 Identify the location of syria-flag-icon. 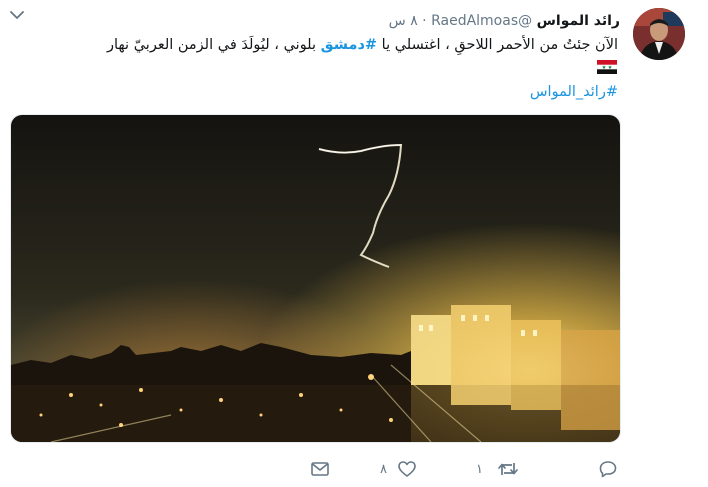
(607, 67).